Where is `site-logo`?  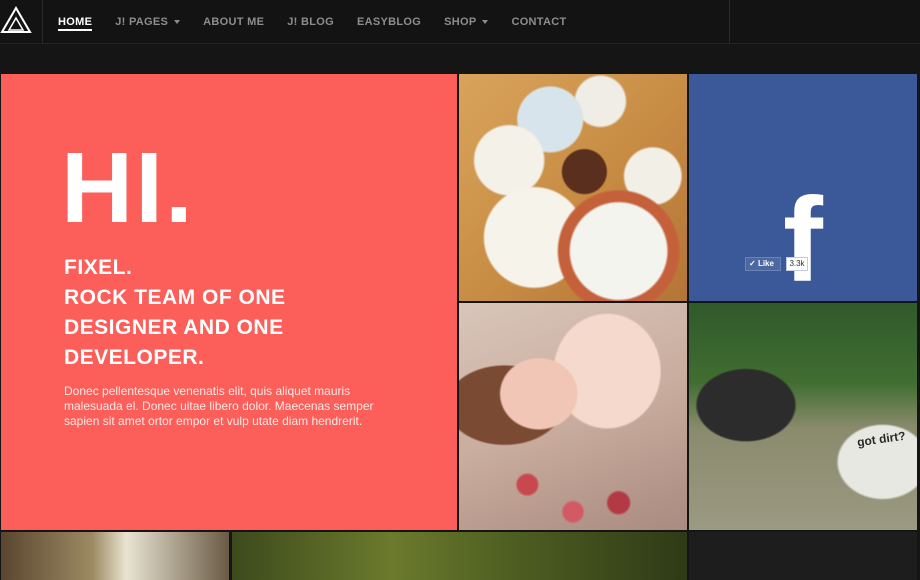
site-logo is located at coordinates (21, 21).